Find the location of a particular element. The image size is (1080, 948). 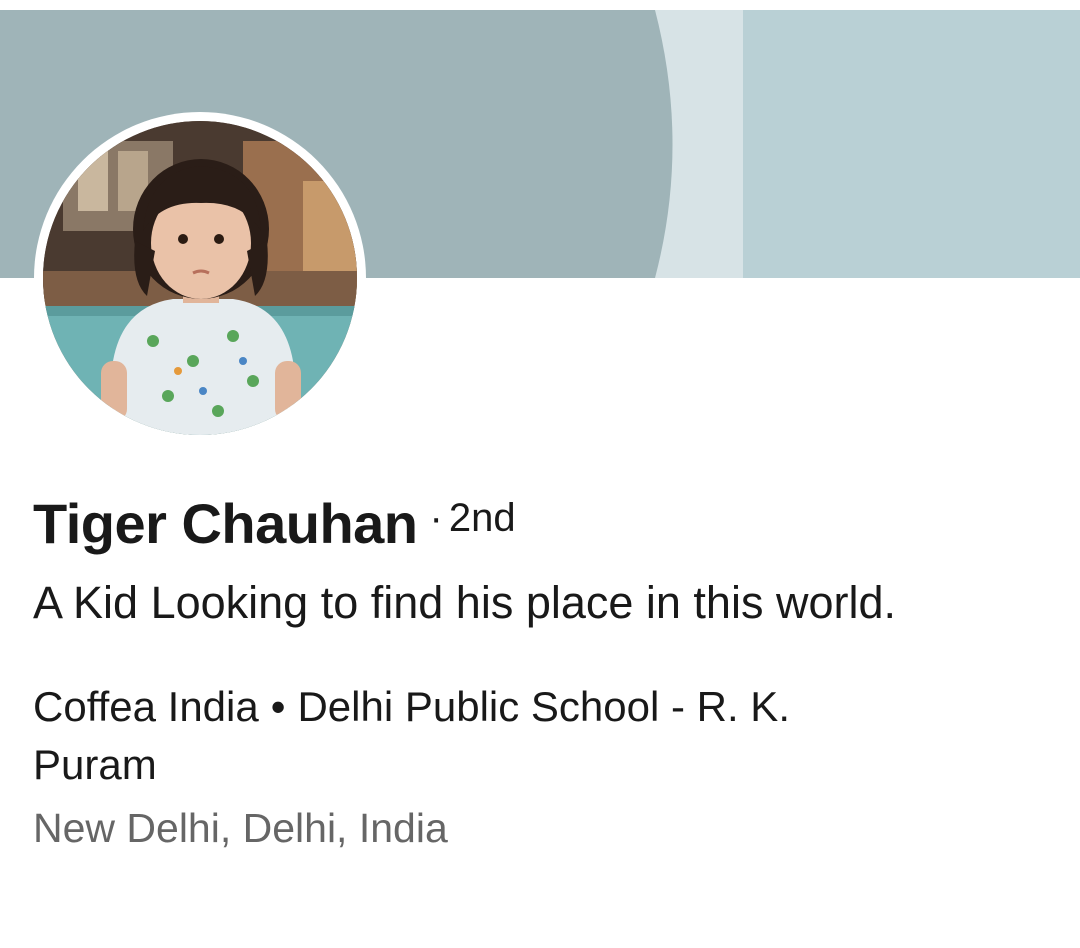

avatar-illustration is located at coordinates (200, 278).